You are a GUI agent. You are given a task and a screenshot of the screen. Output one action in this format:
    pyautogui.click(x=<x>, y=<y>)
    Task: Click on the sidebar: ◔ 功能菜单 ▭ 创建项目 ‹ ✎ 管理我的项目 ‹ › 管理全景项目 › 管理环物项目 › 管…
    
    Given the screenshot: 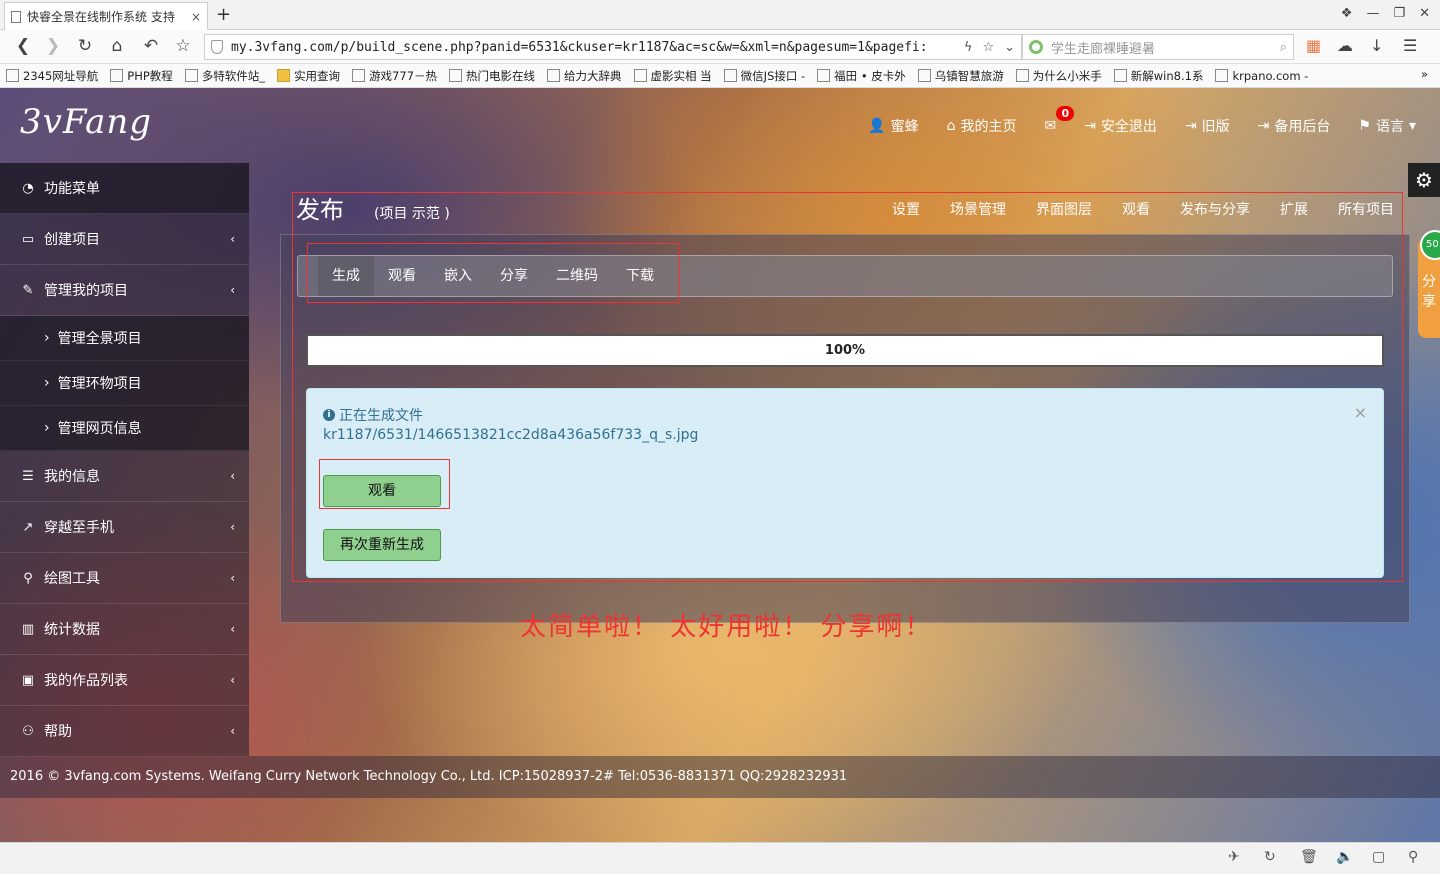 What is the action you would take?
    pyautogui.click(x=124, y=460)
    